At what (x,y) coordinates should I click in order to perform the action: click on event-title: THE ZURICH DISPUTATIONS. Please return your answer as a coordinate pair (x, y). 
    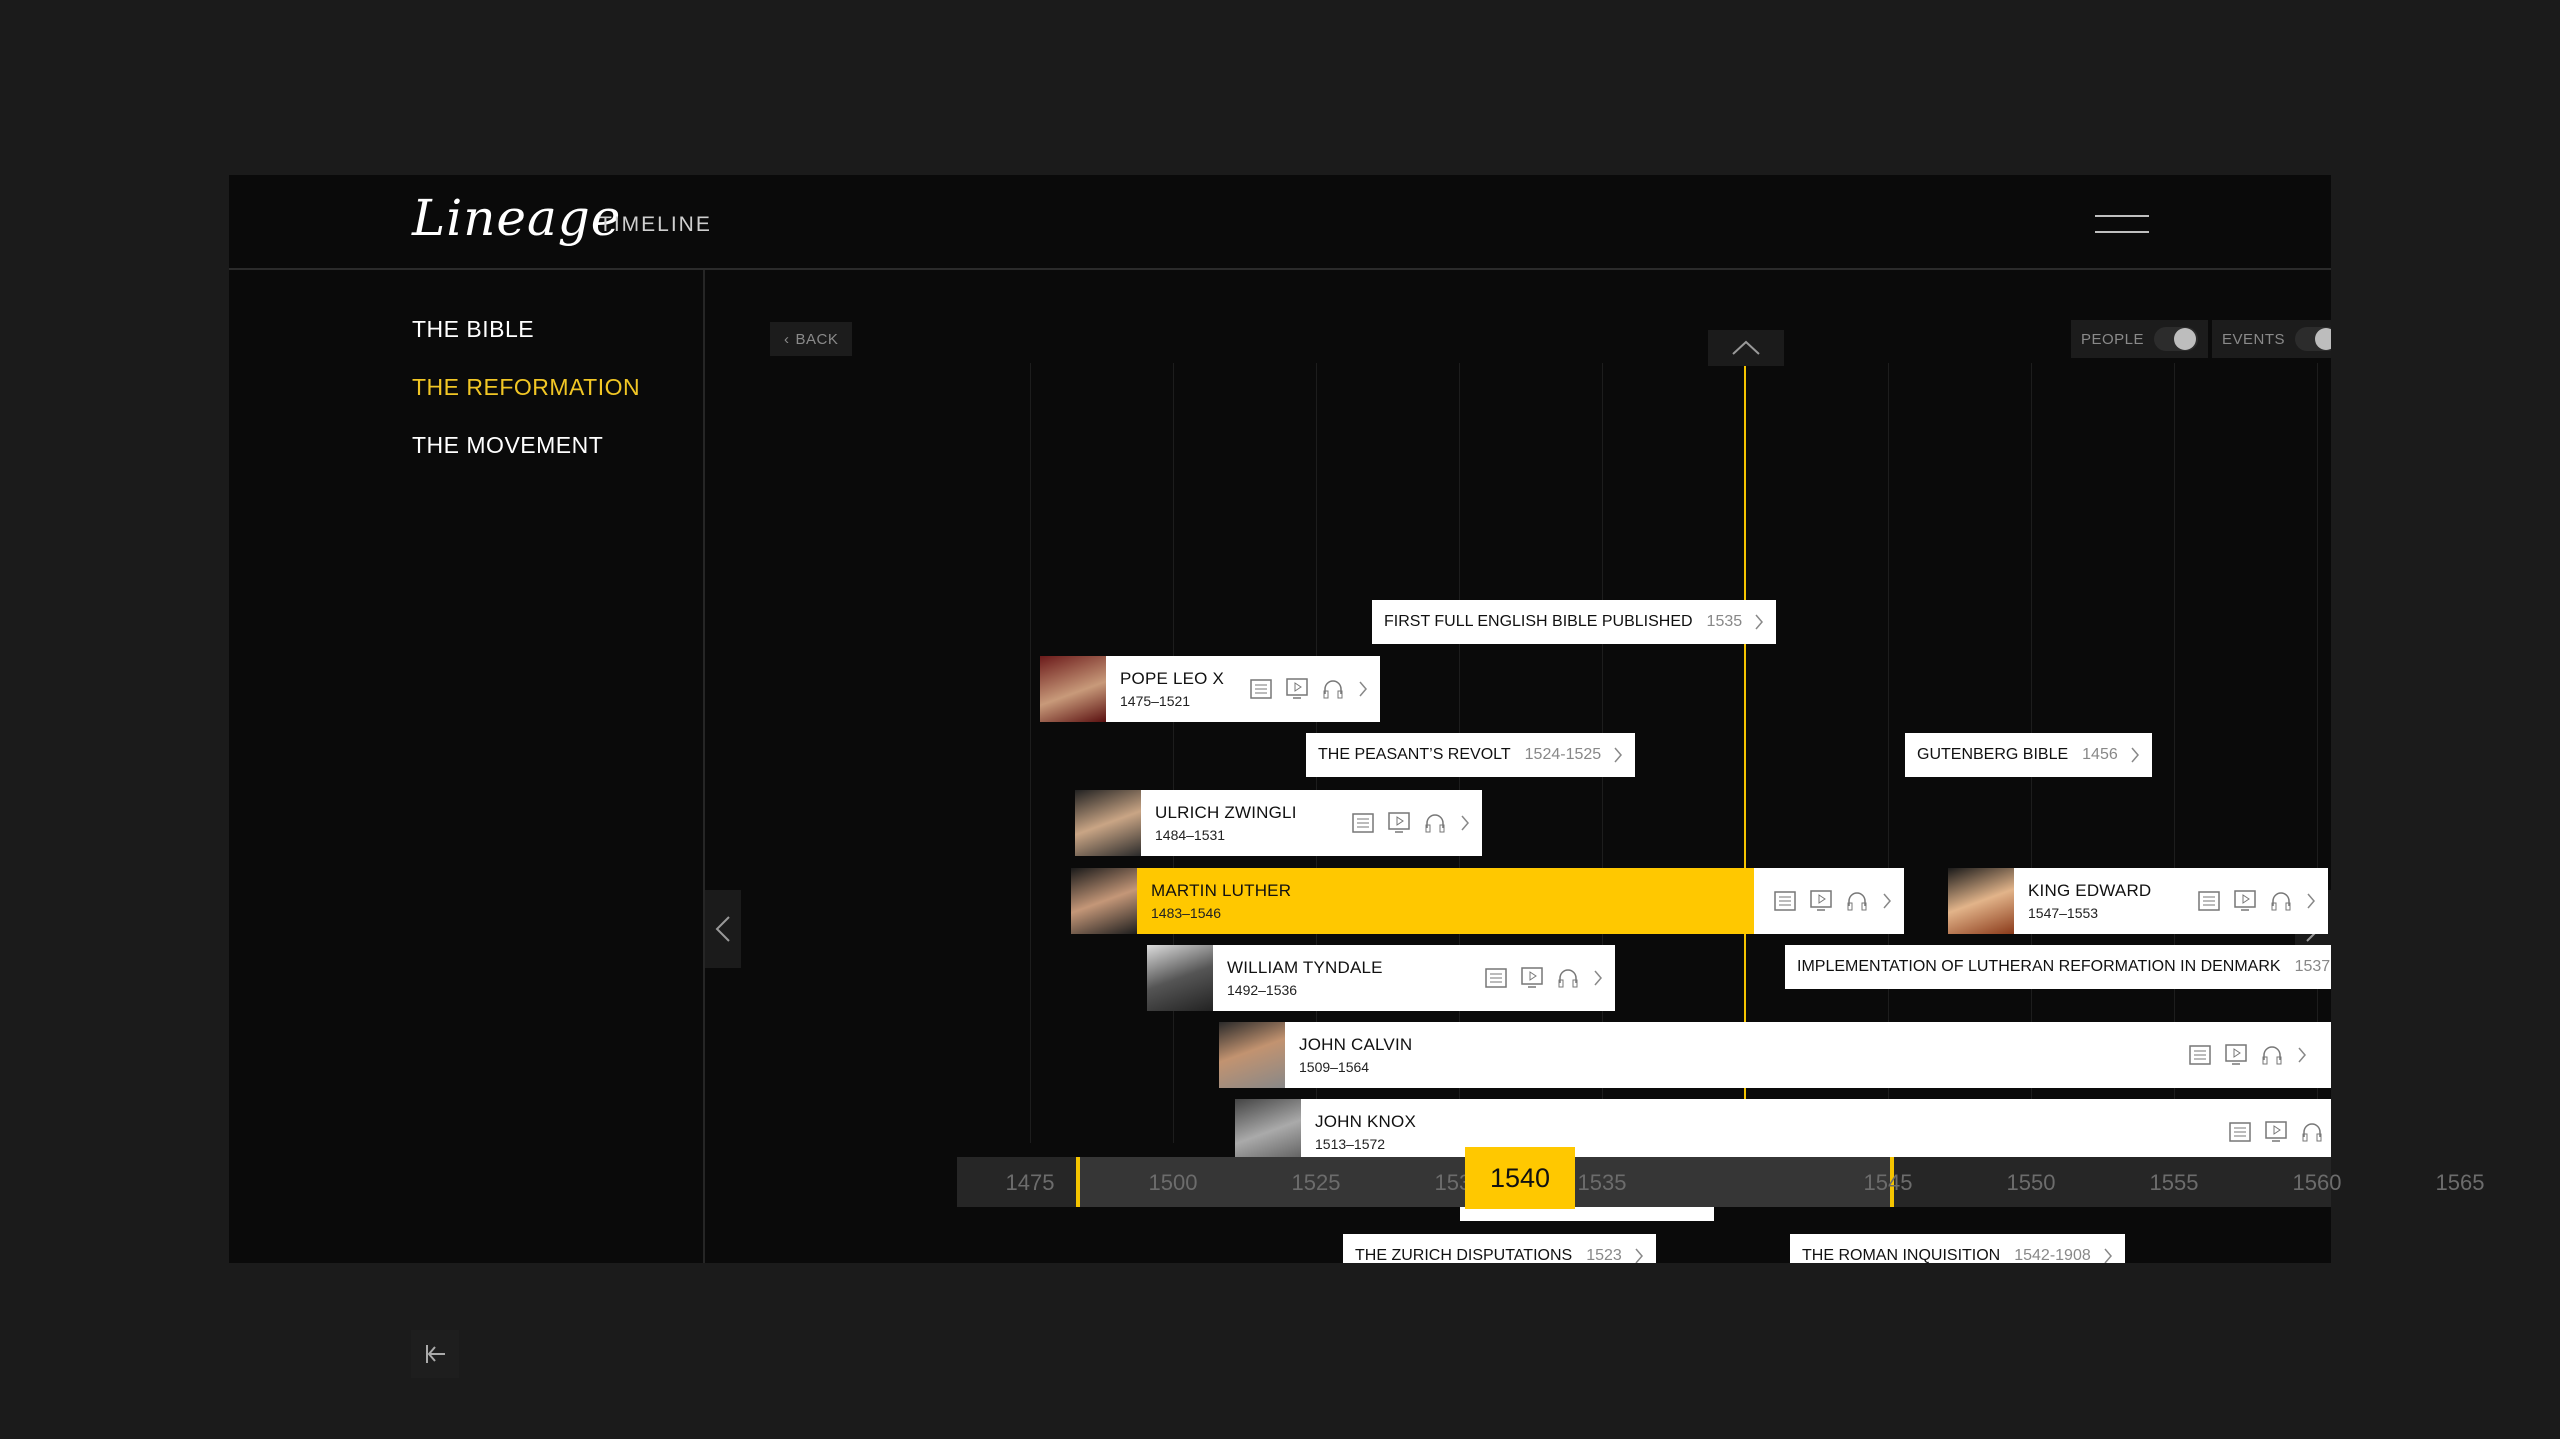
    Looking at the image, I should click on (1464, 1255).